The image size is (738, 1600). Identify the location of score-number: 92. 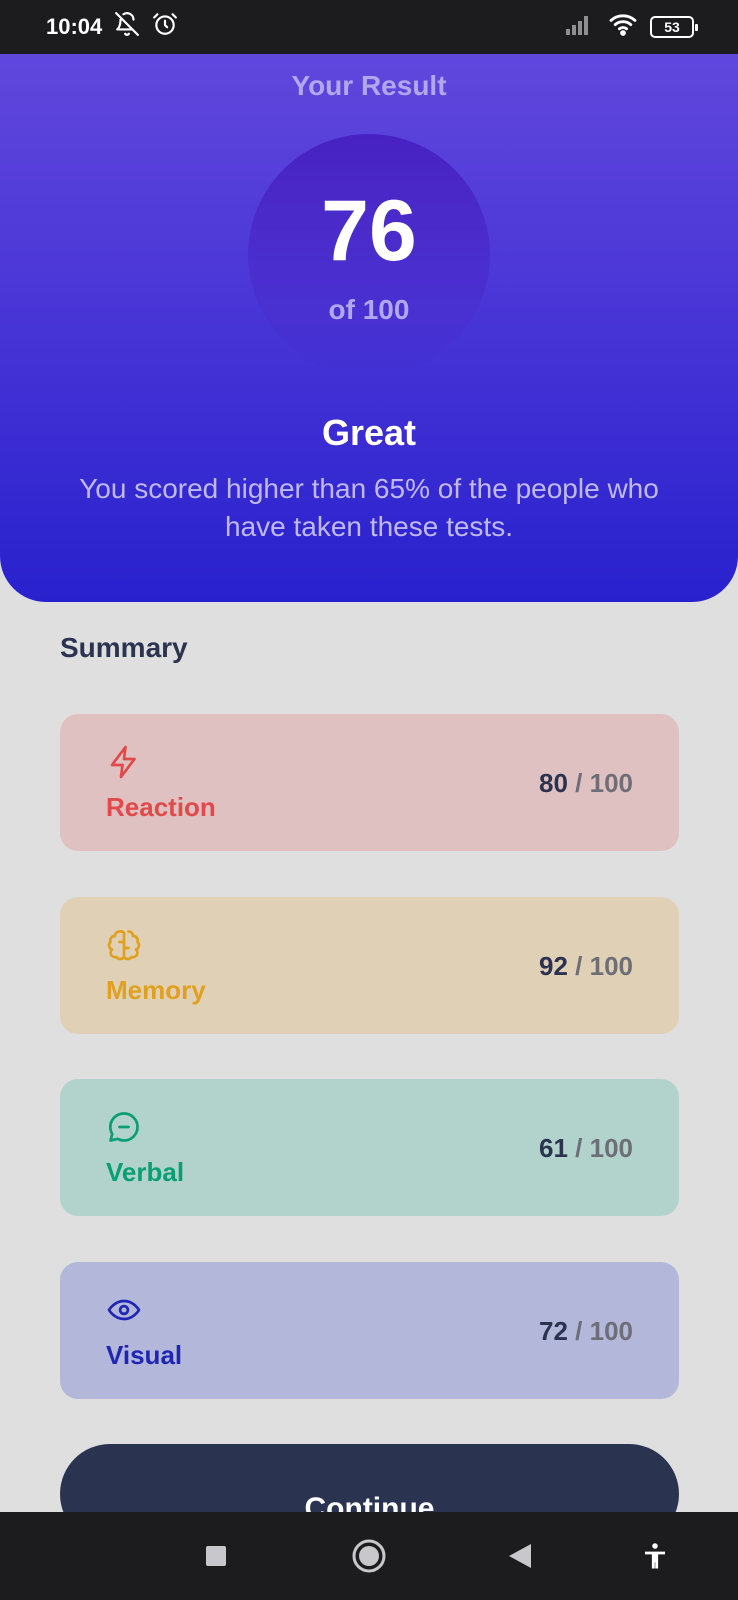
(553, 966).